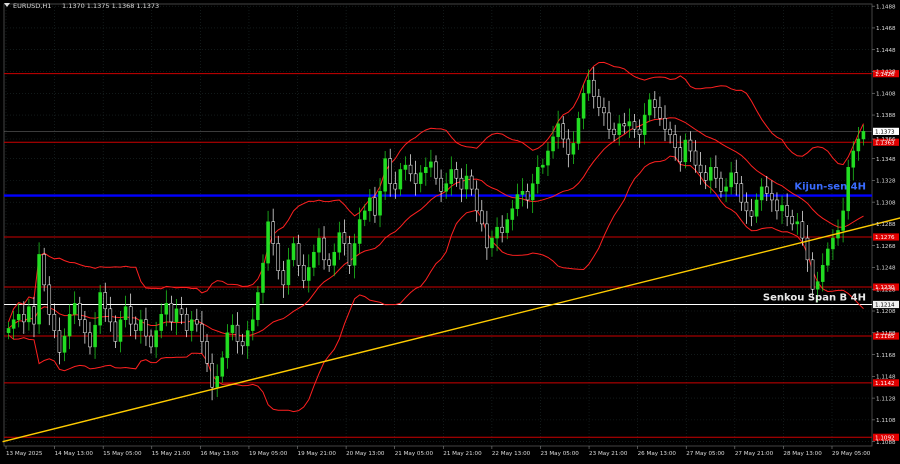 Image resolution: width=900 pixels, height=464 pixels. What do you see at coordinates (886, 225) in the screenshot?
I see `y-tick-label: 1.1288` at bounding box center [886, 225].